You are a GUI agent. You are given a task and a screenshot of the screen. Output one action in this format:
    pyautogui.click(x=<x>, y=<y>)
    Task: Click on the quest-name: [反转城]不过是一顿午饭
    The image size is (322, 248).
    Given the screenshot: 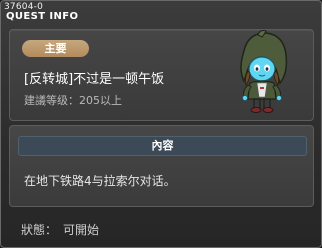 What is the action you would take?
    pyautogui.click(x=94, y=79)
    